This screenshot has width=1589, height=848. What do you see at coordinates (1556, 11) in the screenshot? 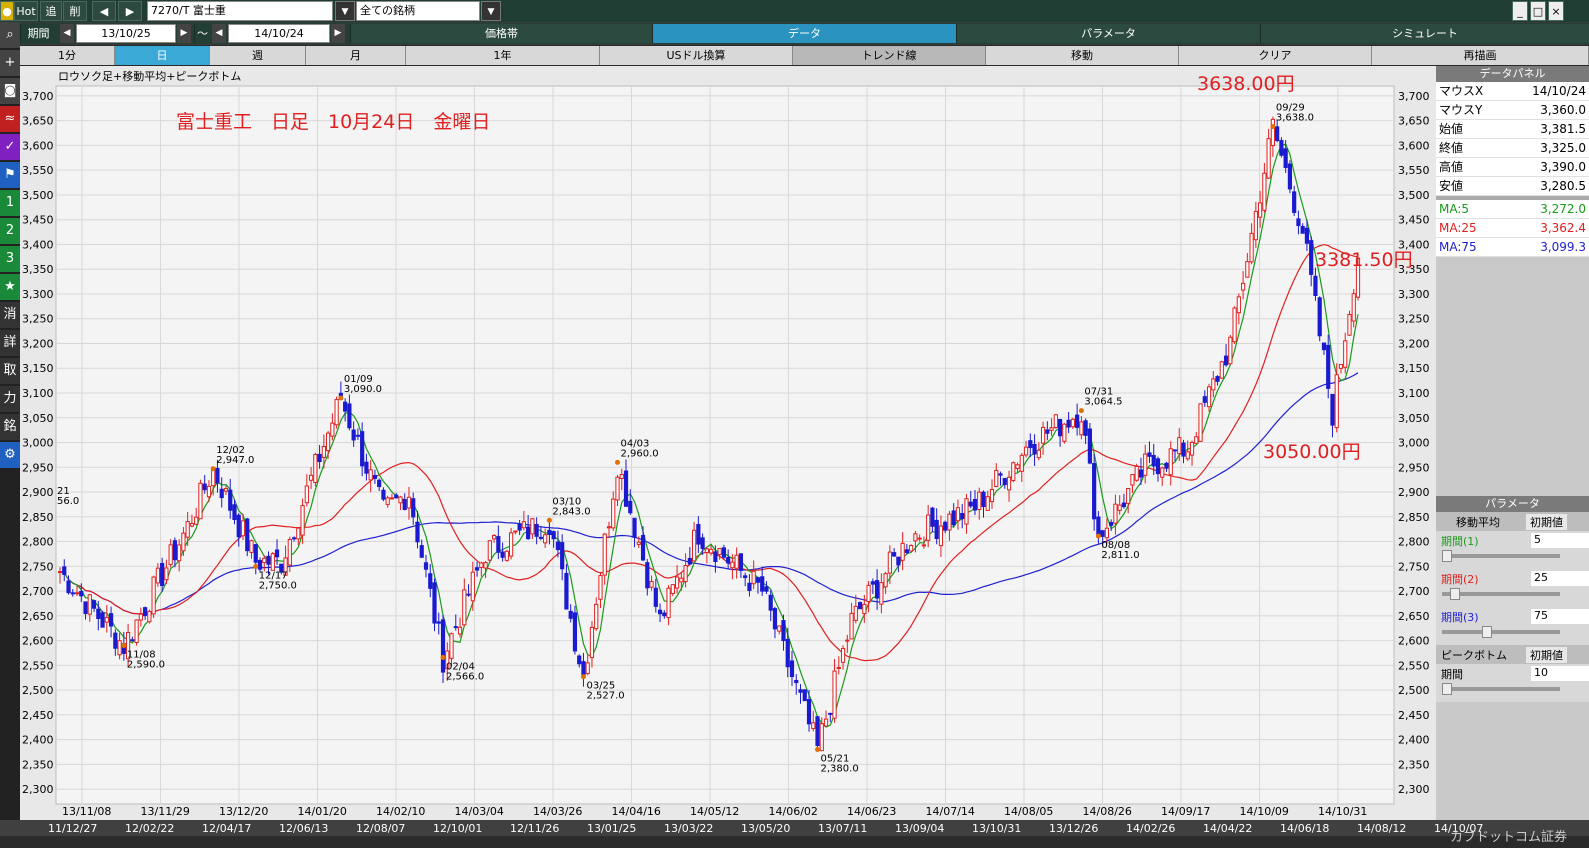
I see `close-icon: ×` at bounding box center [1556, 11].